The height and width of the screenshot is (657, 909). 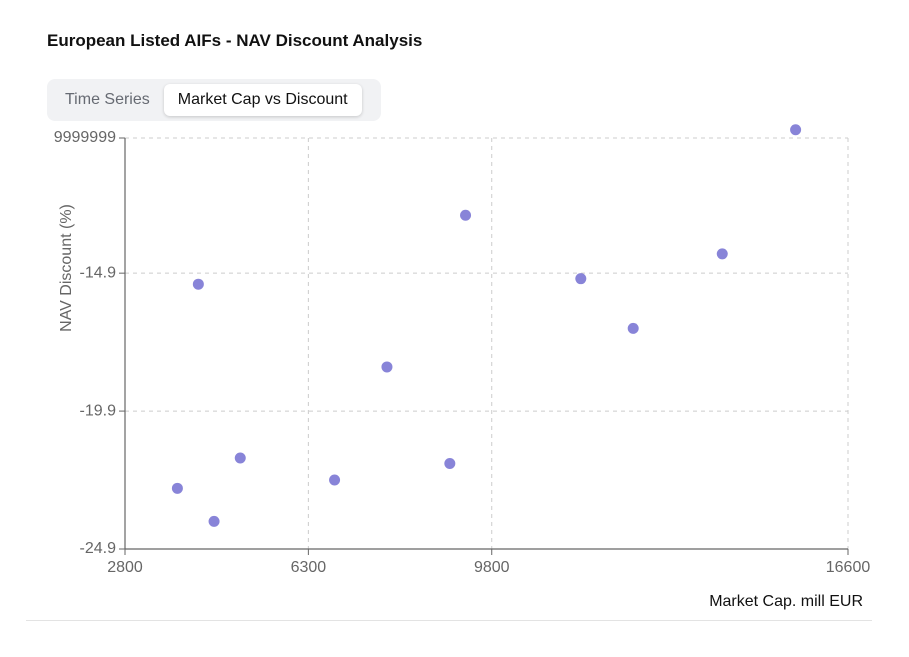 I want to click on x-tick-label: 2800, so click(x=125, y=567).